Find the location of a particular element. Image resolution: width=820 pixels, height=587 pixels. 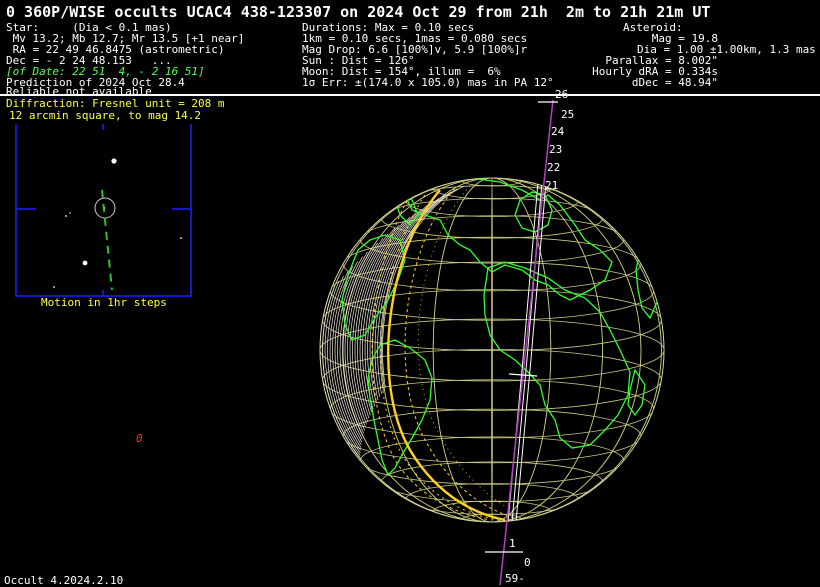

asteroid-motion-track is located at coordinates (107, 240).